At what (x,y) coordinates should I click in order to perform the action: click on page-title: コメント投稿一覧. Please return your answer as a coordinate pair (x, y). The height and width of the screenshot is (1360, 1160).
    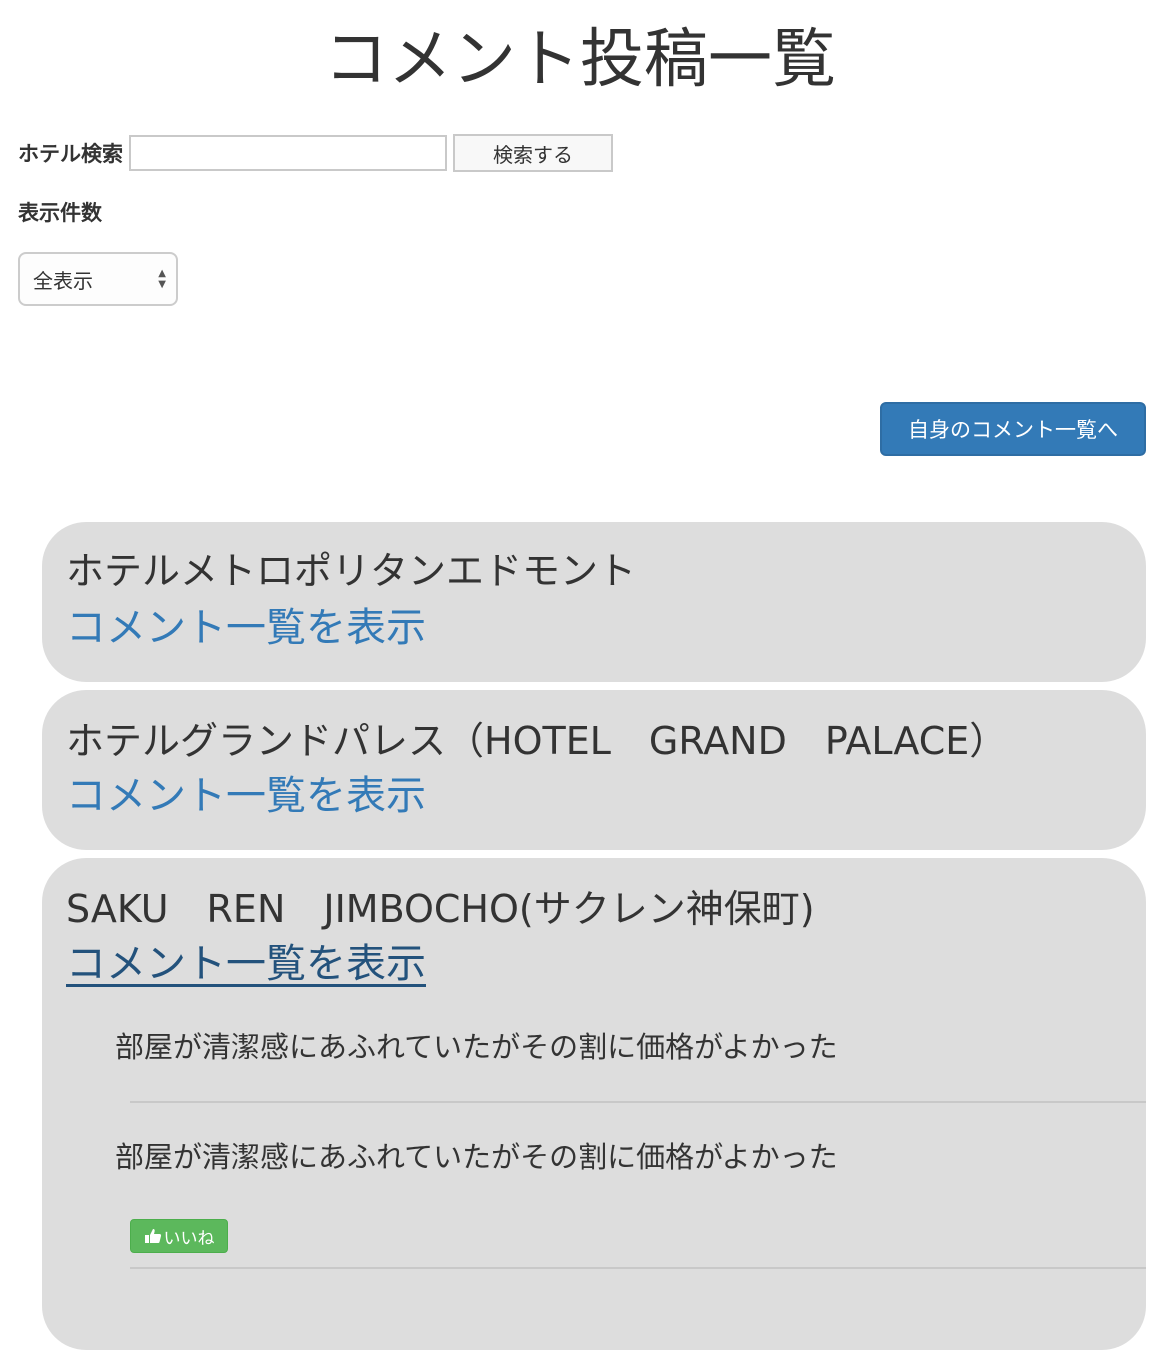
    Looking at the image, I should click on (580, 60).